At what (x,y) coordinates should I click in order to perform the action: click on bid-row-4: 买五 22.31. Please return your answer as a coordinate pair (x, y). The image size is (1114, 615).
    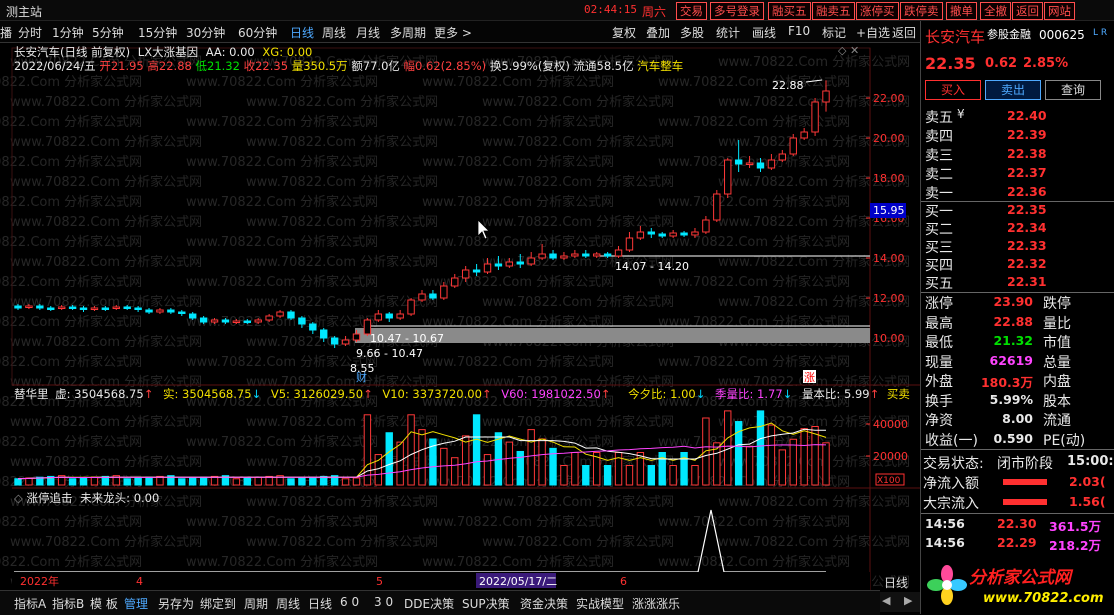
    Looking at the image, I should click on (1019, 282).